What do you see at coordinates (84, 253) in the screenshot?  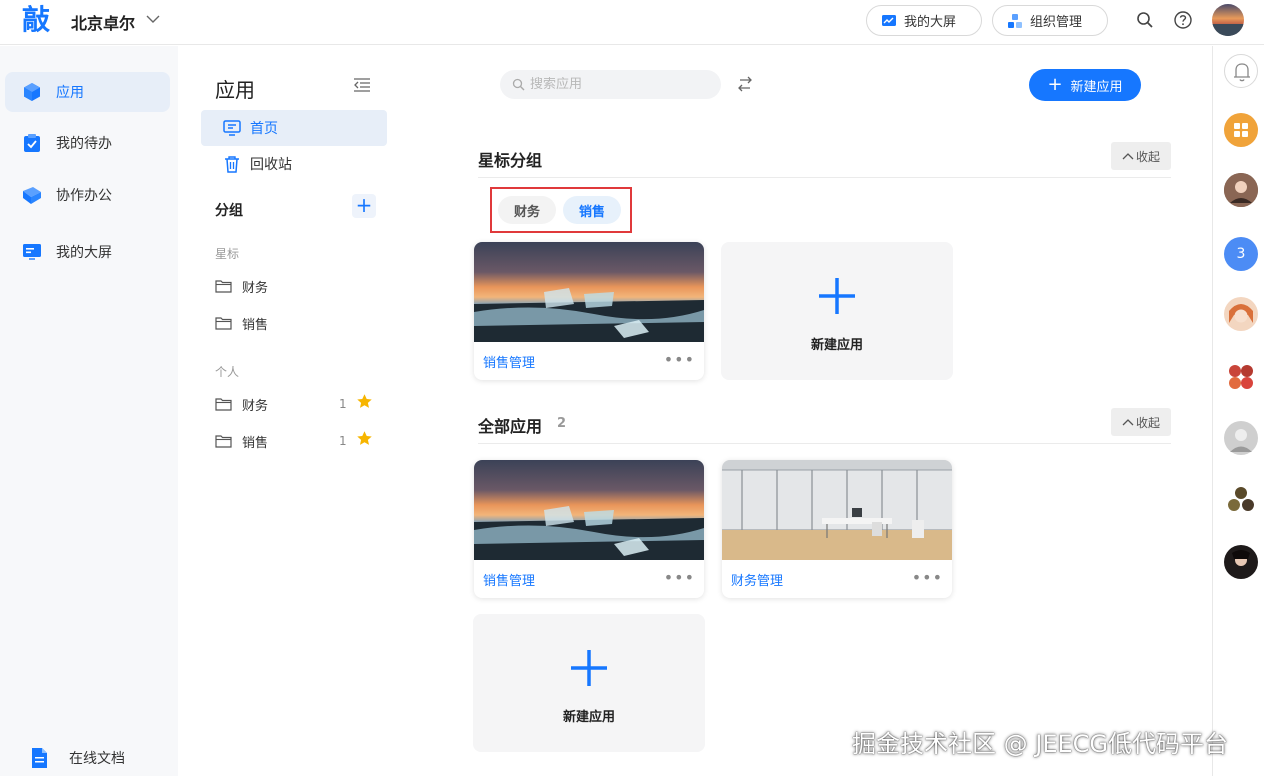 I see `nav-label: 我的大屏` at bounding box center [84, 253].